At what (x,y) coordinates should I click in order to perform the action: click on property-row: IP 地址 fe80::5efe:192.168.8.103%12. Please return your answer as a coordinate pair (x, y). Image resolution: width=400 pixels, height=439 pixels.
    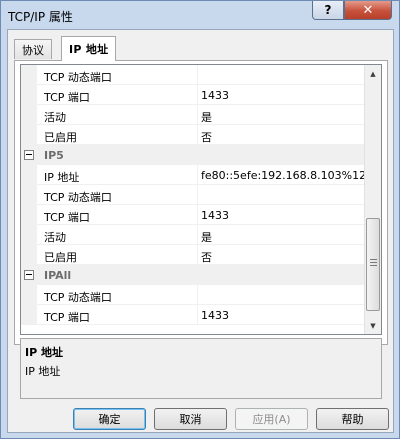
    Looking at the image, I should click on (193, 175).